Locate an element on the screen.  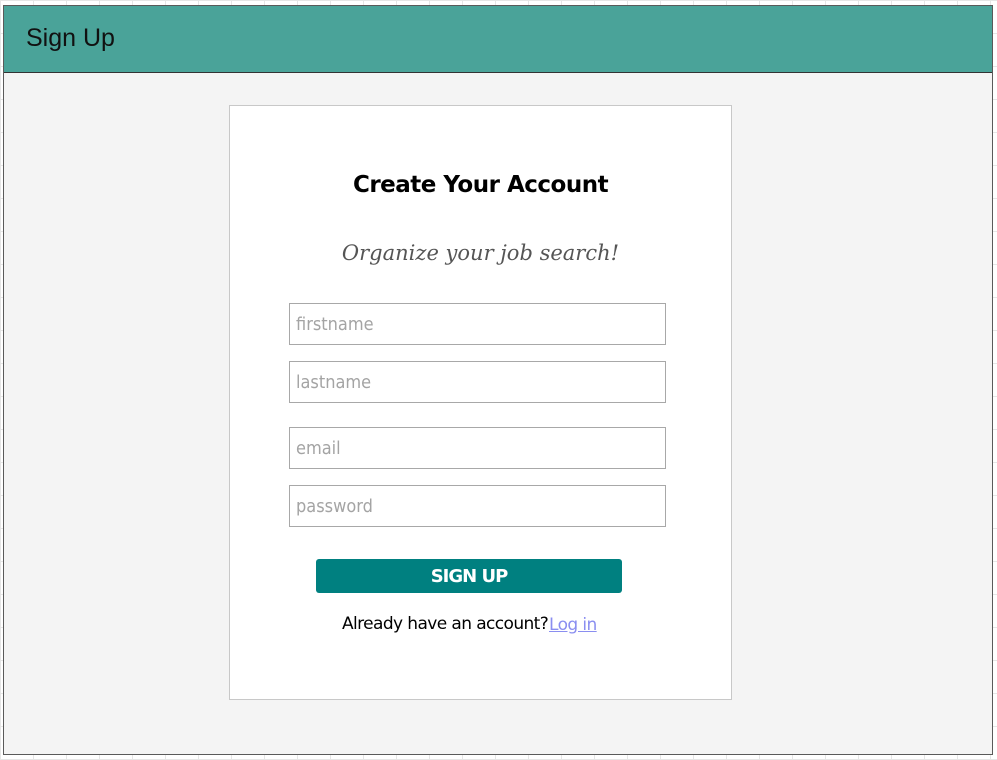
card-title: Create Your Account is located at coordinates (480, 185).